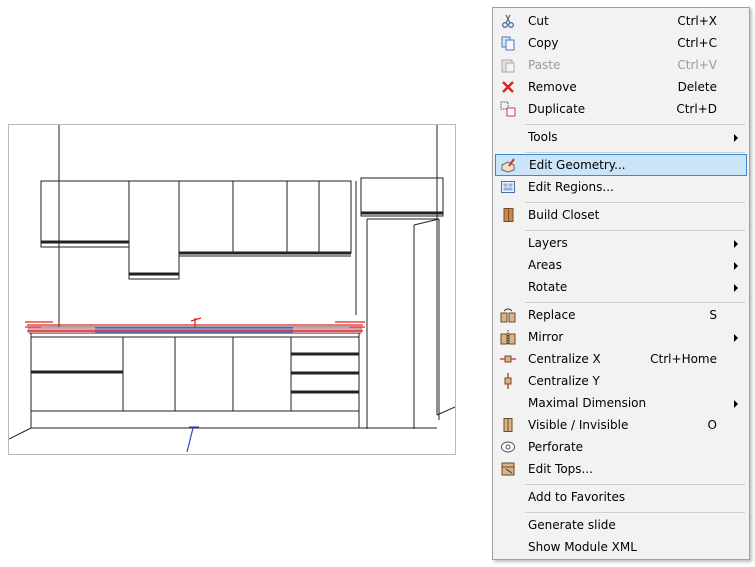  Describe the element at coordinates (508, 469) in the screenshot. I see `edit-tops-icon` at that location.